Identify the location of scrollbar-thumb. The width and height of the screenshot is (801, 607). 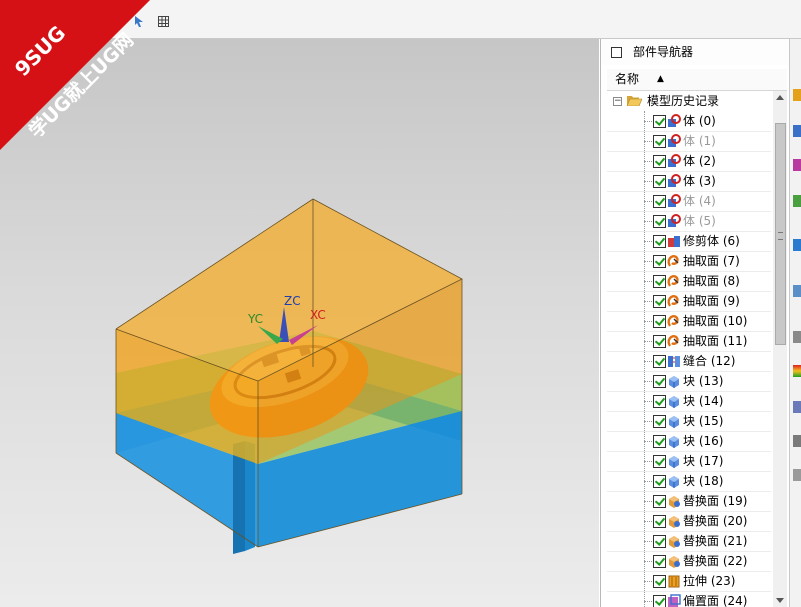
(780, 234).